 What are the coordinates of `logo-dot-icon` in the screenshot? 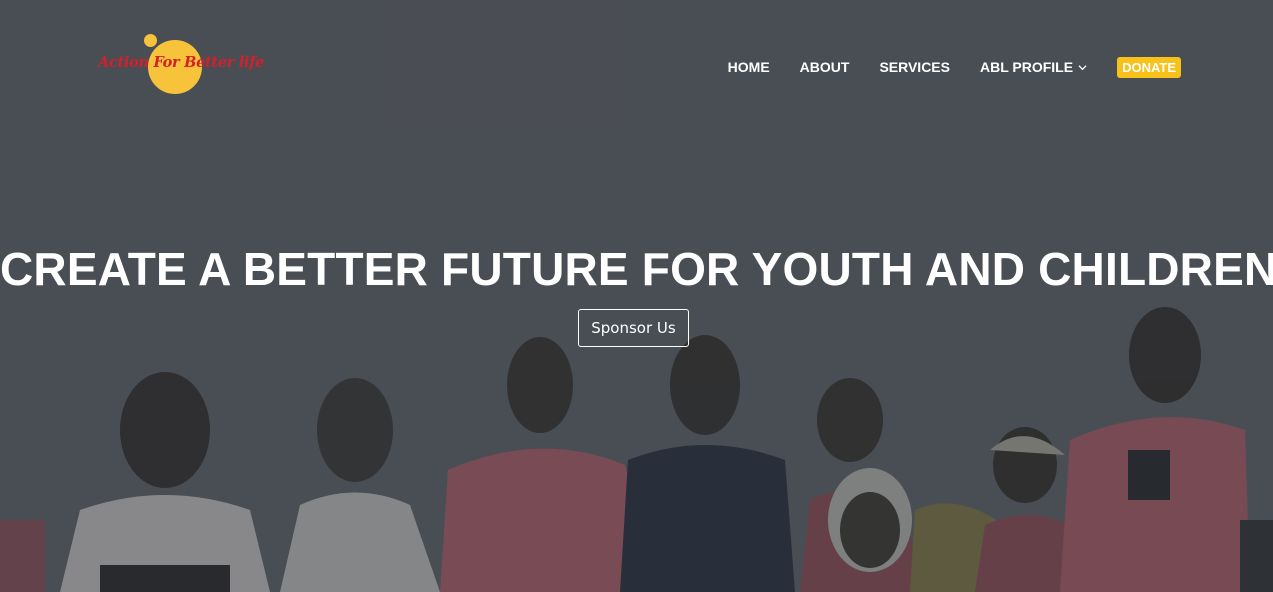 It's located at (150, 40).